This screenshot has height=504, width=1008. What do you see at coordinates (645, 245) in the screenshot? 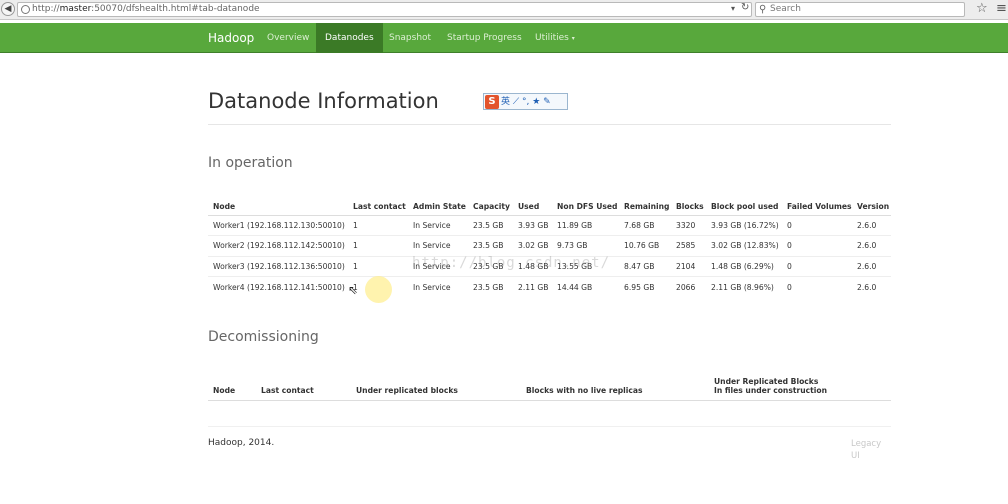
I see `table-cell: 10.76 GB` at bounding box center [645, 245].